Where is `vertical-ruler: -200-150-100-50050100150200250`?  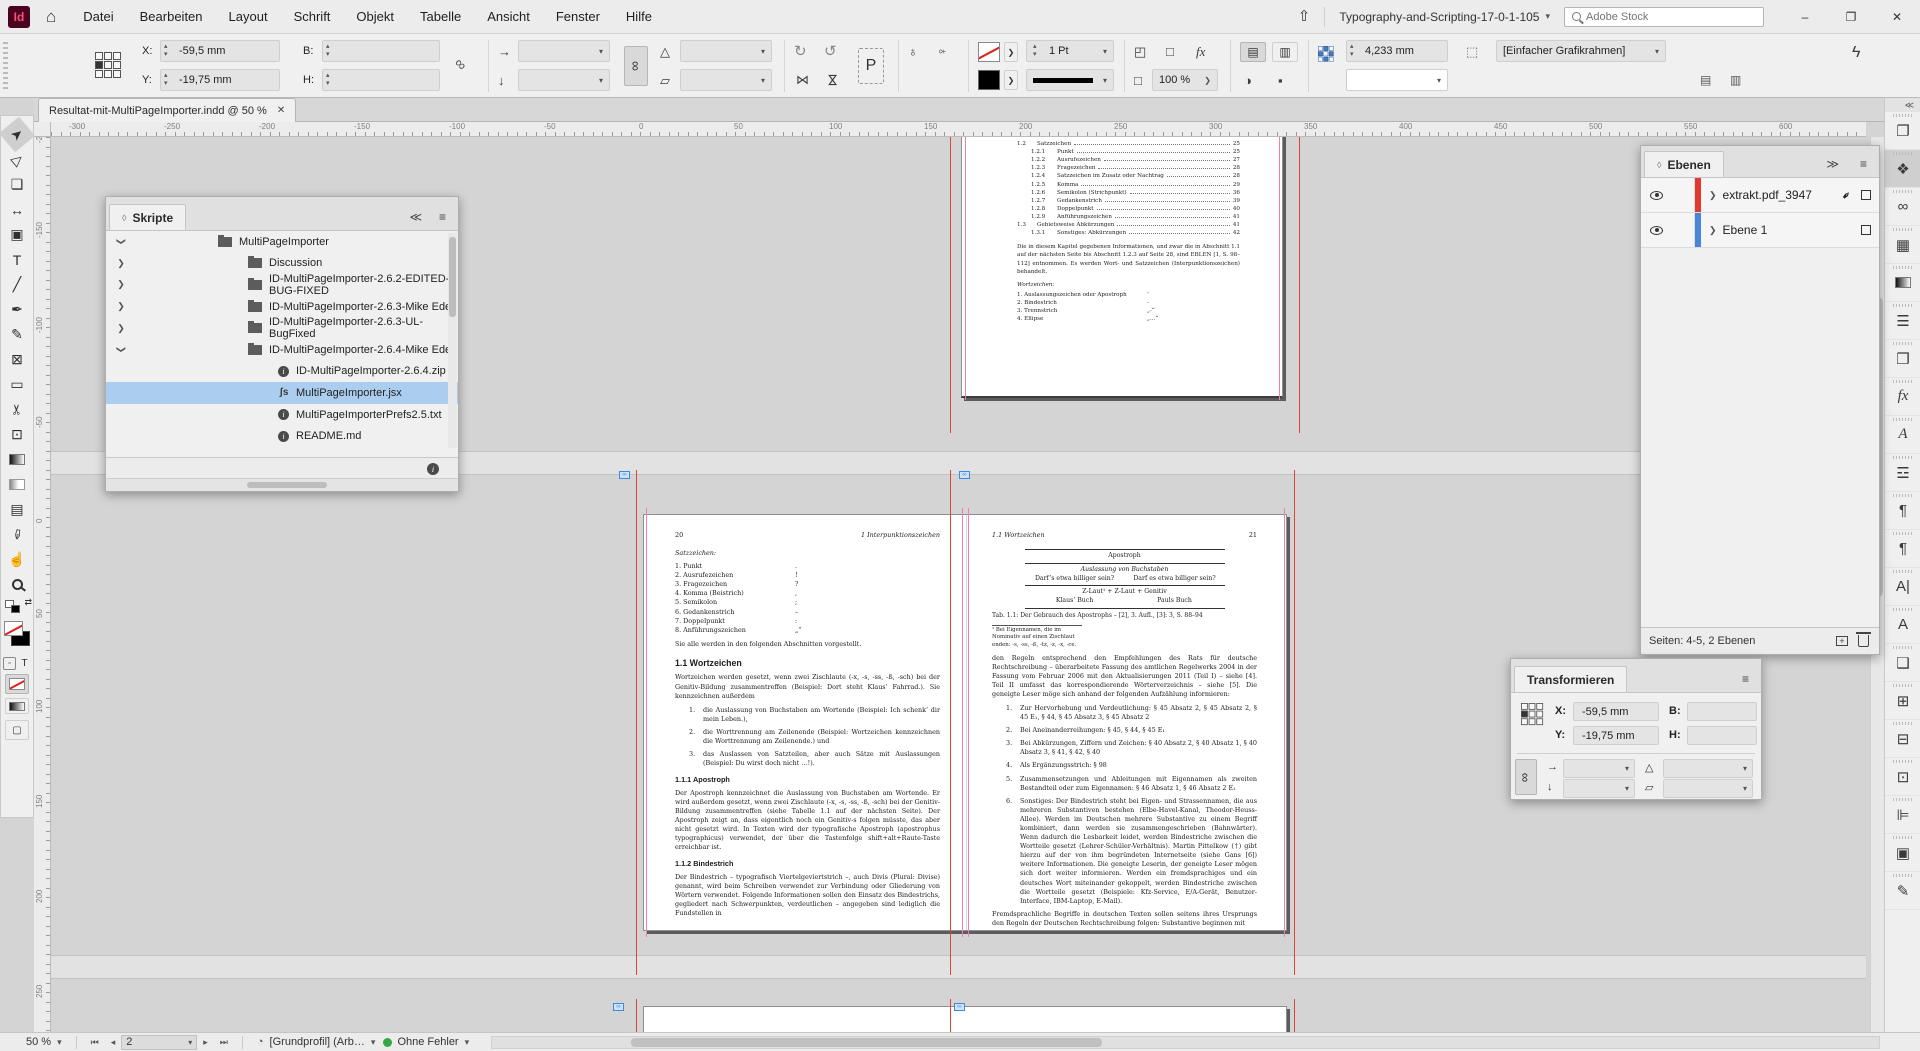 vertical-ruler: -200-150-100-50050100150200250 is located at coordinates (42, 584).